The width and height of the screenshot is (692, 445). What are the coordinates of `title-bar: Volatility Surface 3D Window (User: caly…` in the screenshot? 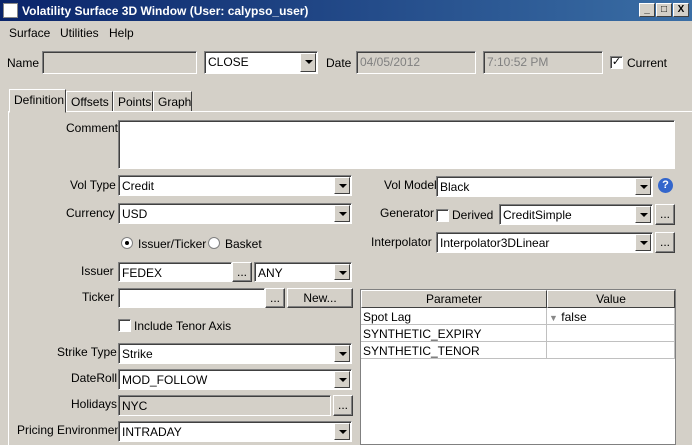 It's located at (346, 10).